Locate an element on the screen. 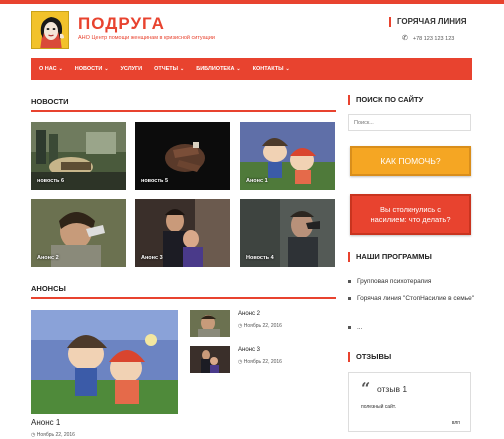 The height and width of the screenshot is (439, 504). news-card-5: новость 5 is located at coordinates (182, 156).